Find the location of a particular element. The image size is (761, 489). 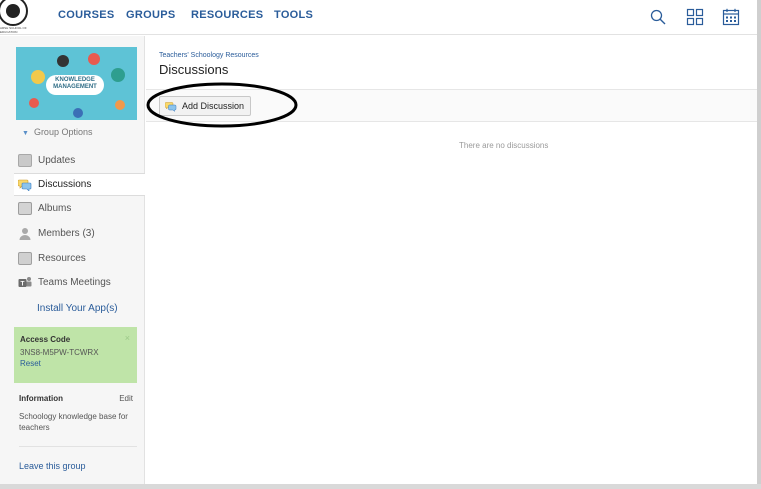

sidebar-item-teams-meetings: T Teams Meetings is located at coordinates (79, 282).